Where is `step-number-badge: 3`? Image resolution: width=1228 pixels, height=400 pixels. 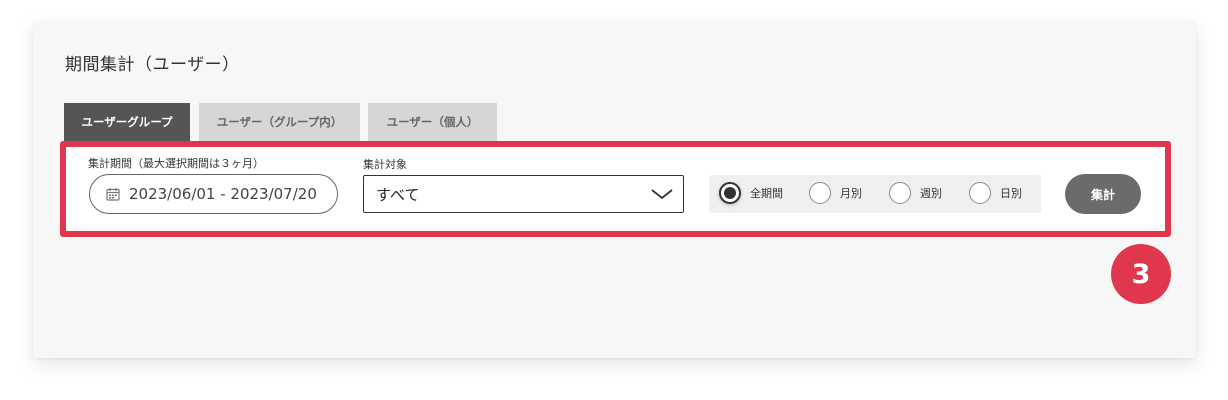
step-number-badge: 3 is located at coordinates (1141, 274).